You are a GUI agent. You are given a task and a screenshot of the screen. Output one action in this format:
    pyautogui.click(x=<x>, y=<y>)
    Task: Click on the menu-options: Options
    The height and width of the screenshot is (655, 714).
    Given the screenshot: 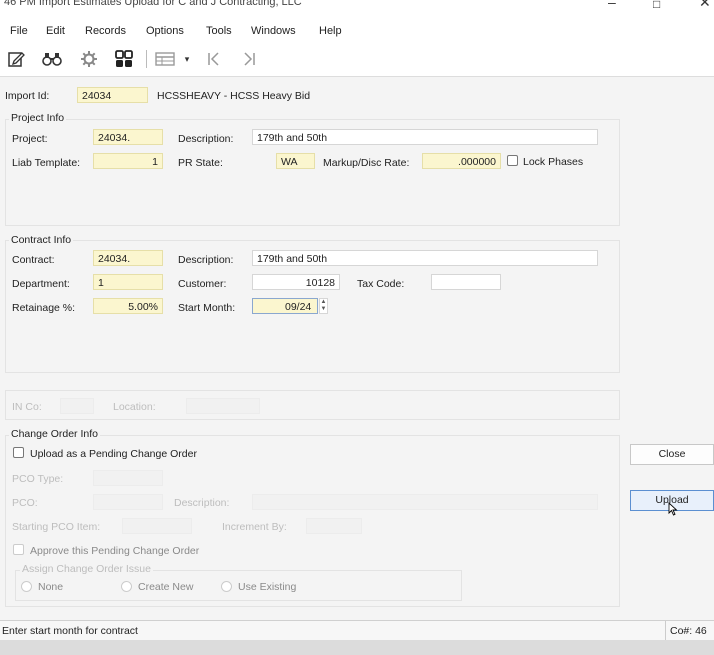 What is the action you would take?
    pyautogui.click(x=165, y=31)
    